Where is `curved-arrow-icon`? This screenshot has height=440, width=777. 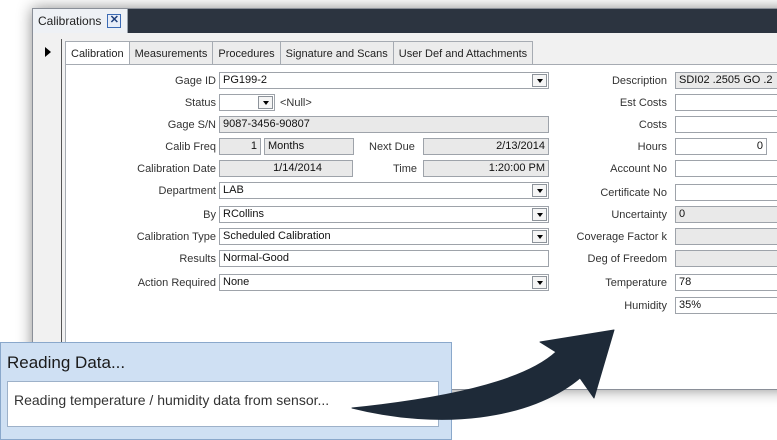
curved-arrow-icon is located at coordinates (483, 374).